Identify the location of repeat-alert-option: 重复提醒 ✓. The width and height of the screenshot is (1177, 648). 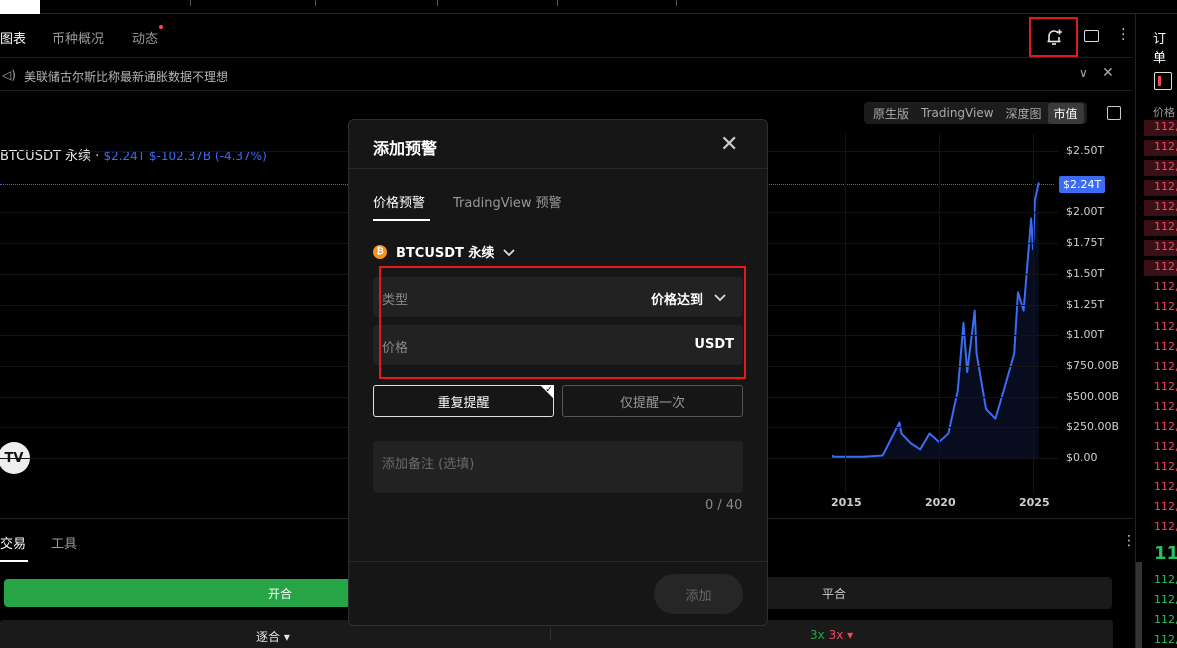
(463, 401).